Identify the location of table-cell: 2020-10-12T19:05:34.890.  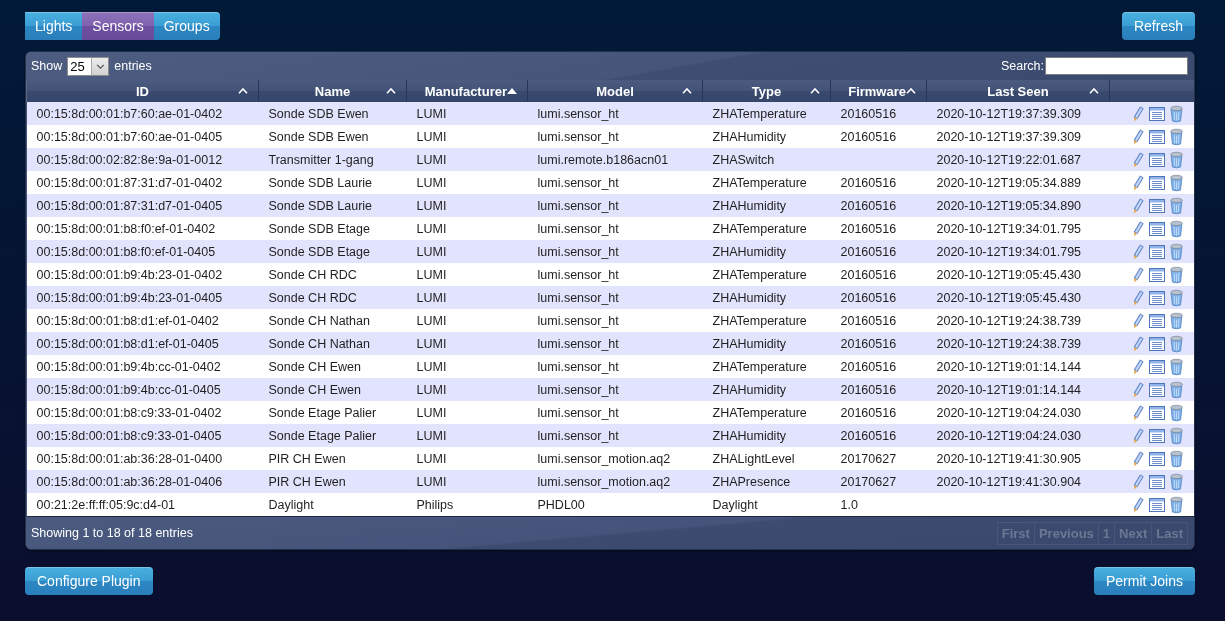
(1018, 205).